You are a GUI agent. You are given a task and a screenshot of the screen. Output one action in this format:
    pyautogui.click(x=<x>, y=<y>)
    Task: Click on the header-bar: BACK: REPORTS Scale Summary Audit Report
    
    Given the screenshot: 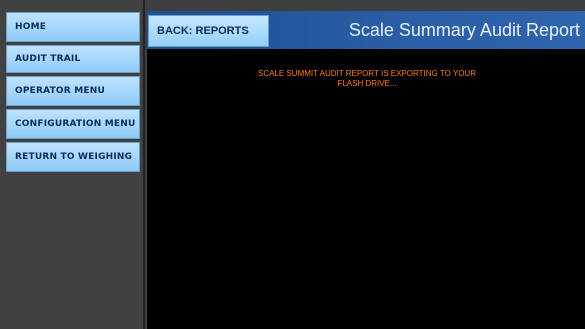 What is the action you would take?
    pyautogui.click(x=366, y=30)
    